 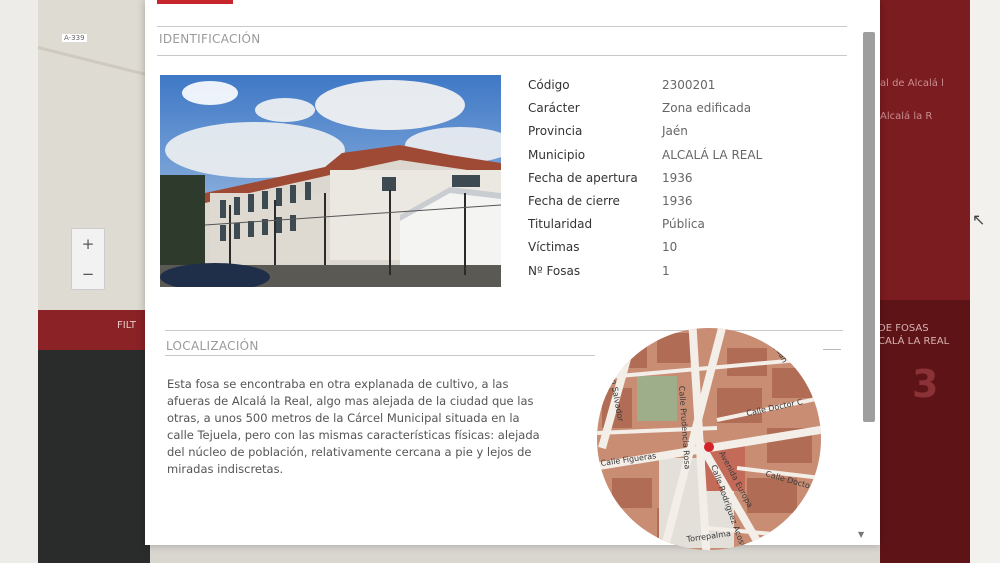 What do you see at coordinates (88, 244) in the screenshot?
I see `zoom-in-button: +` at bounding box center [88, 244].